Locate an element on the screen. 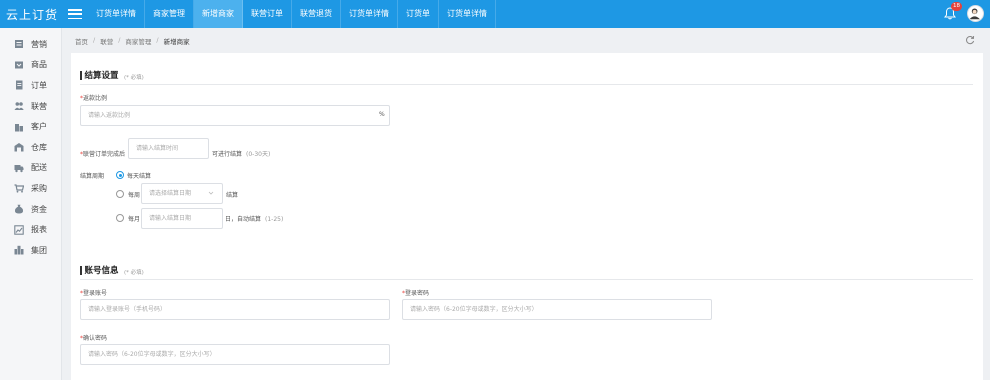 The height and width of the screenshot is (380, 990). sidebar-item-label: 联营 is located at coordinates (39, 106).